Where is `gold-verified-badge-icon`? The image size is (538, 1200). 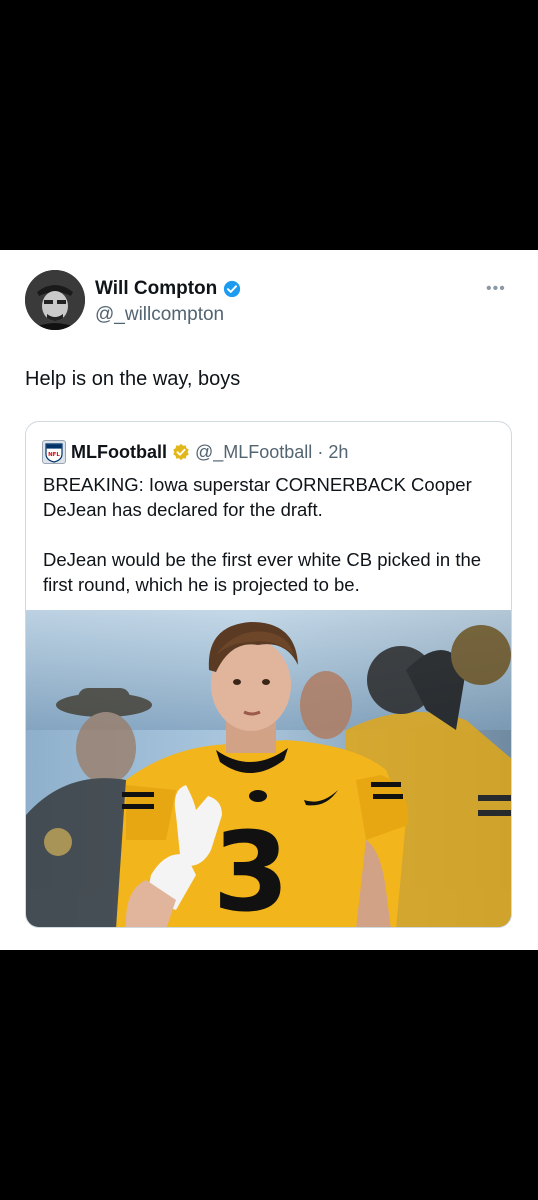 gold-verified-badge-icon is located at coordinates (181, 452).